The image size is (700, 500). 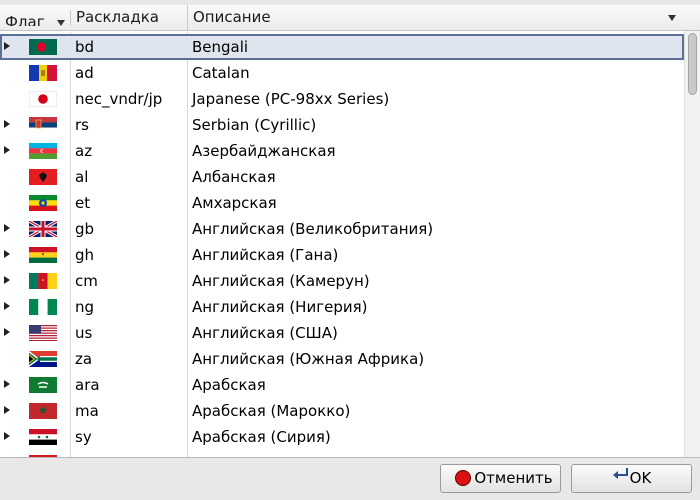 I want to click on layout-code: gh, so click(x=85, y=255).